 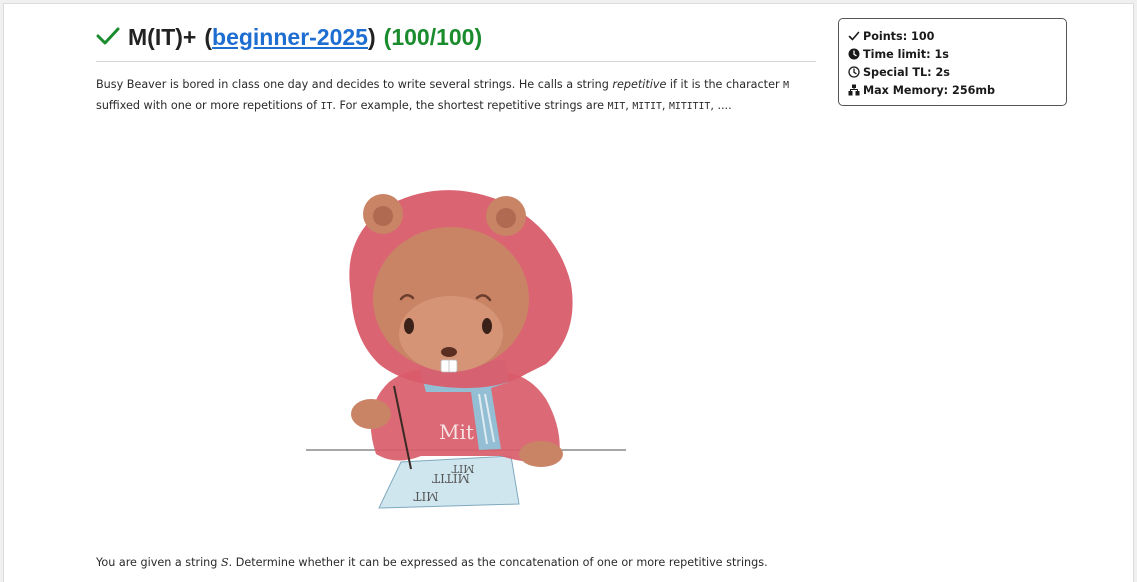 I want to click on special-tl-row: Special TL: 2s, so click(x=956, y=72).